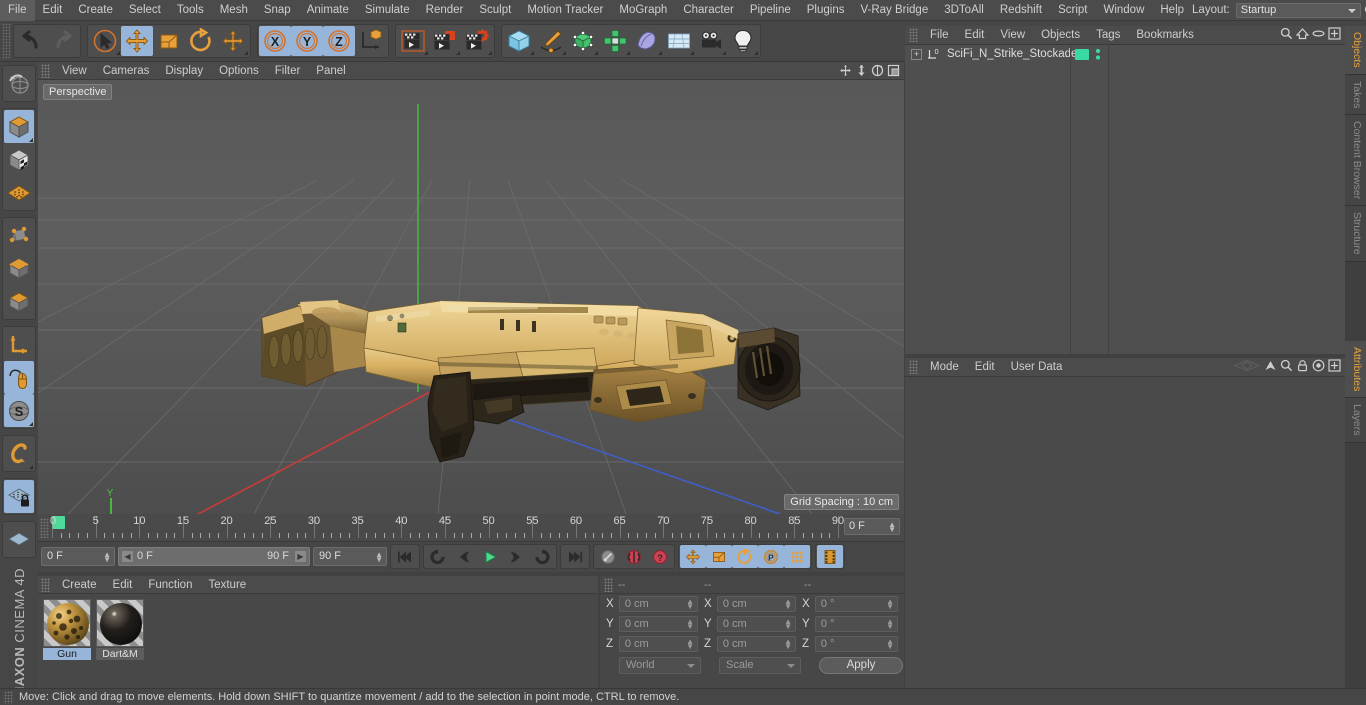  Describe the element at coordinates (201, 41) in the screenshot. I see `rotate-icon` at that location.